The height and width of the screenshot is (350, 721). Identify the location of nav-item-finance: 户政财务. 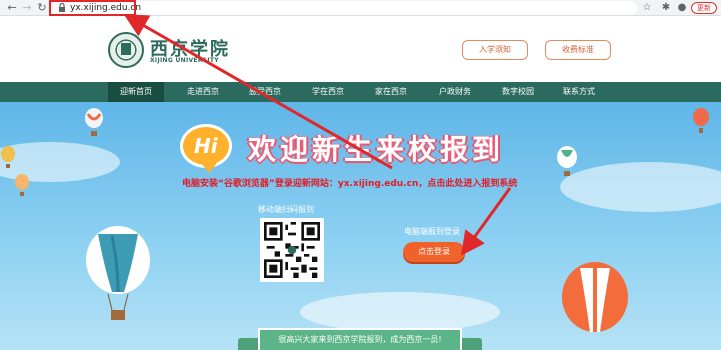
(455, 92).